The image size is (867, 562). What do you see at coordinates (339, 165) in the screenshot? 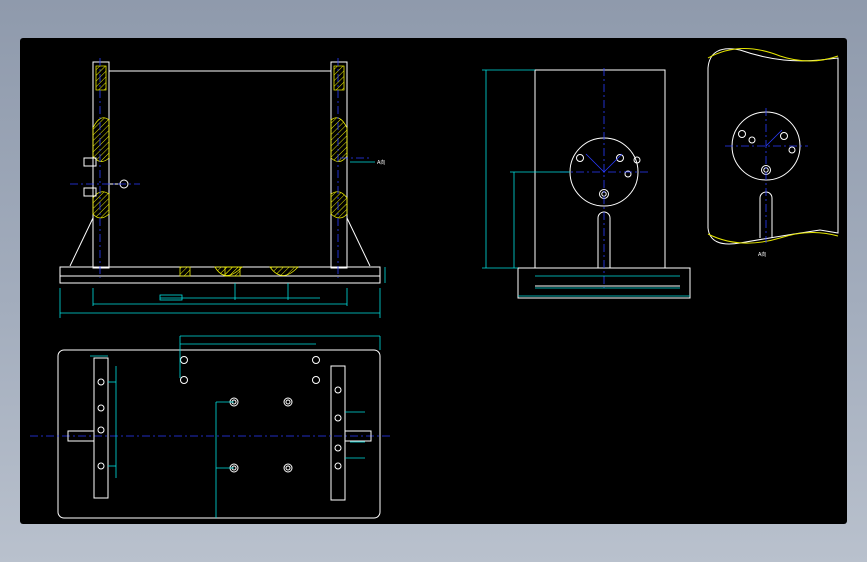
I see `right-post` at bounding box center [339, 165].